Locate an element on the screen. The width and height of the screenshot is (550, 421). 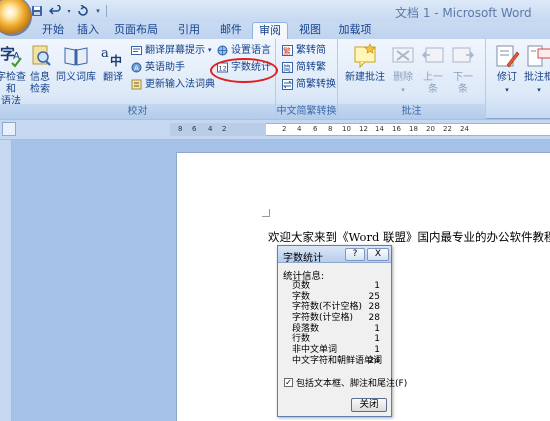
translate-label: 翻译 is located at coordinates (113, 77).